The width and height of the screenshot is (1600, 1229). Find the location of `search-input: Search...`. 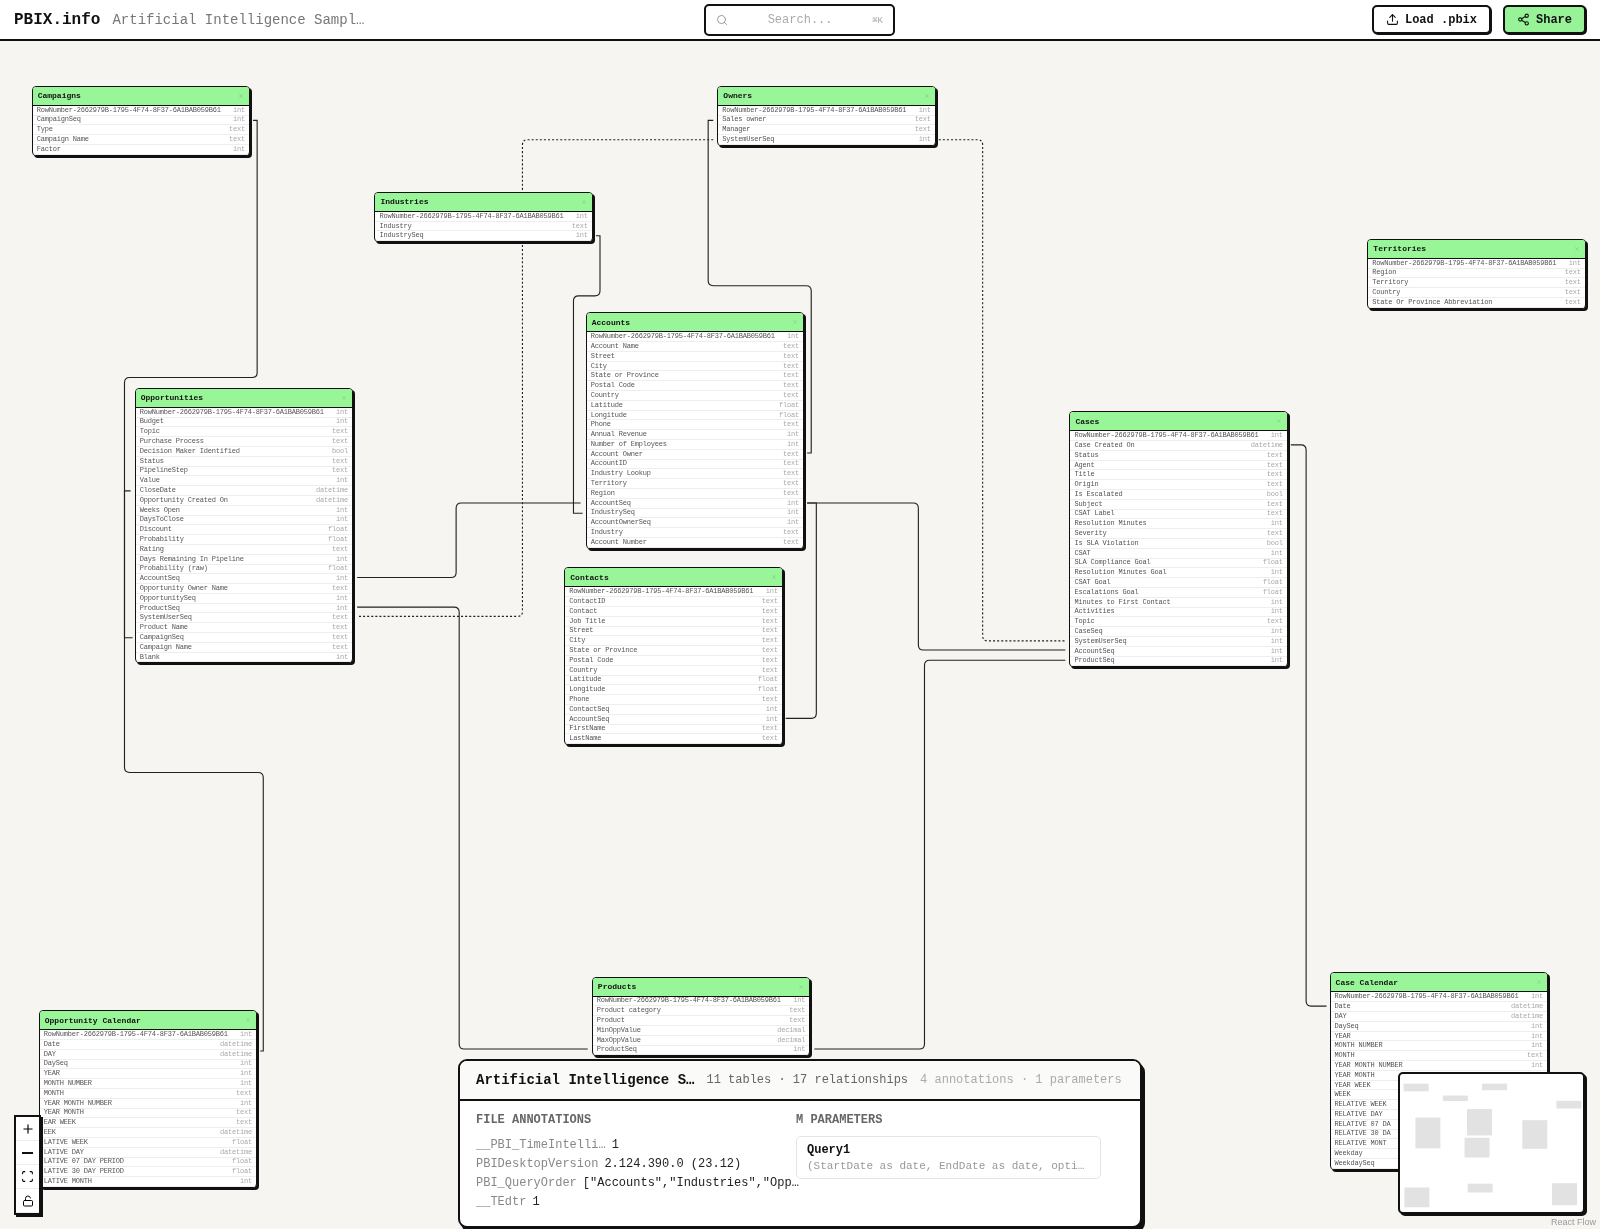

search-input: Search... is located at coordinates (800, 20).